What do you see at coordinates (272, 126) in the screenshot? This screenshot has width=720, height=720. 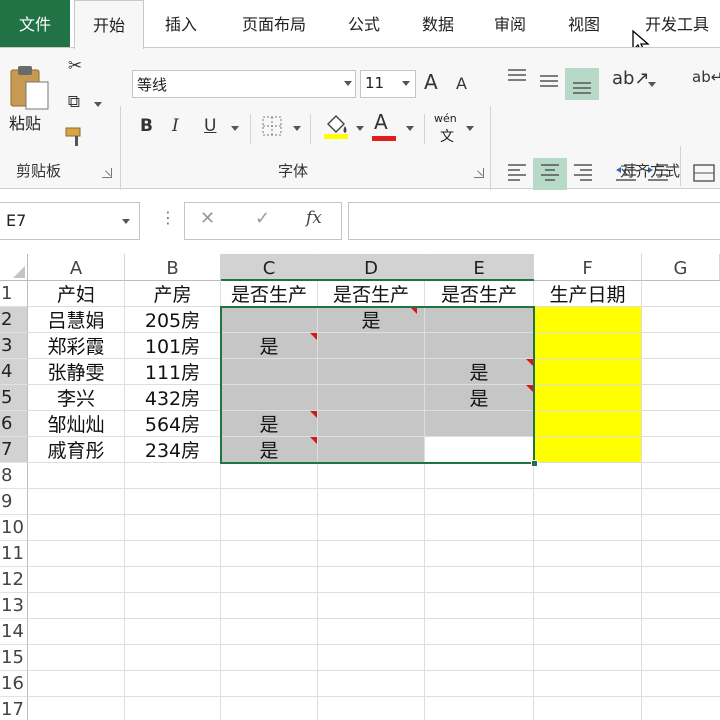 I see `borders-icon` at bounding box center [272, 126].